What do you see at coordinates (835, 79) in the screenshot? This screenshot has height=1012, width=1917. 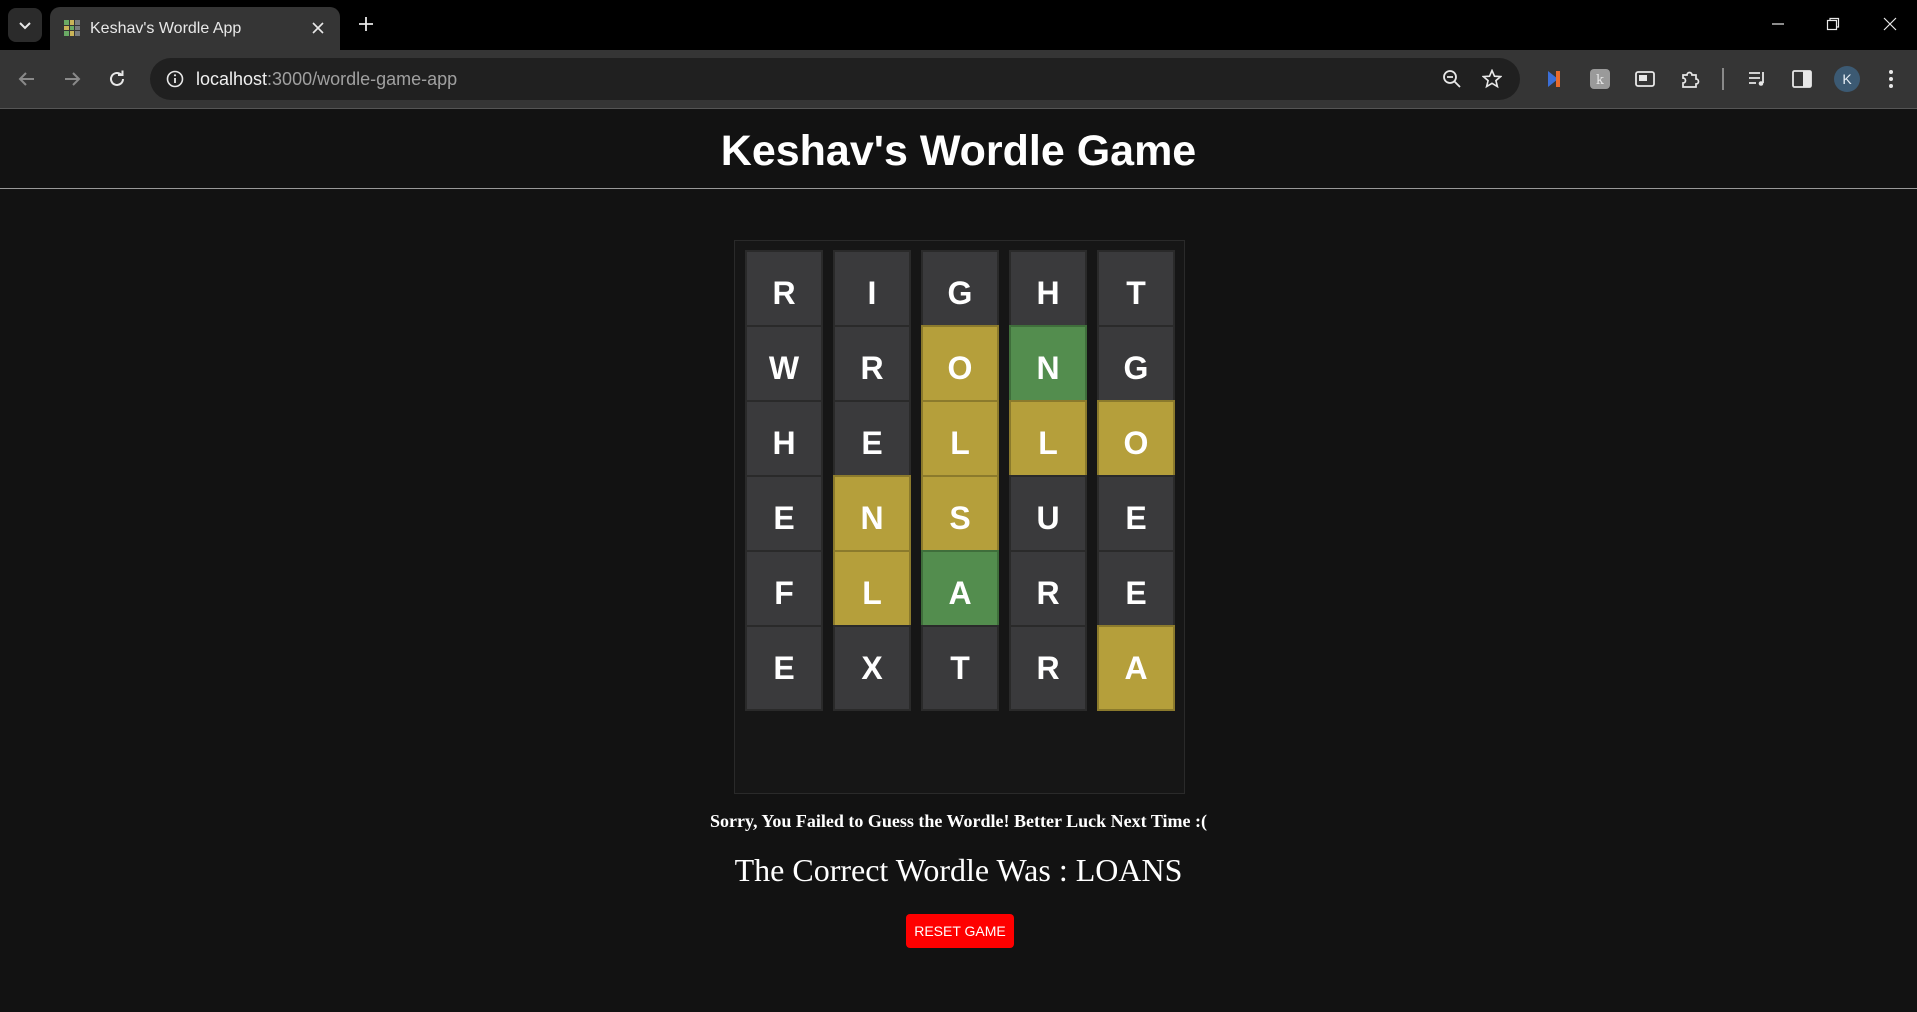 I see `address-bar: localhost:3000/wordle-game-app` at bounding box center [835, 79].